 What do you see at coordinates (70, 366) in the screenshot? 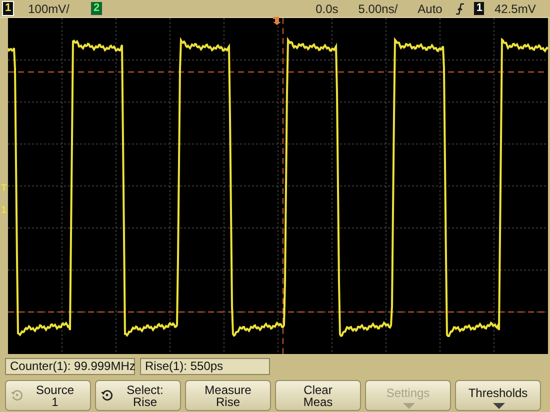
I see `measurement-readout: Counter(1): 99.999MHz` at bounding box center [70, 366].